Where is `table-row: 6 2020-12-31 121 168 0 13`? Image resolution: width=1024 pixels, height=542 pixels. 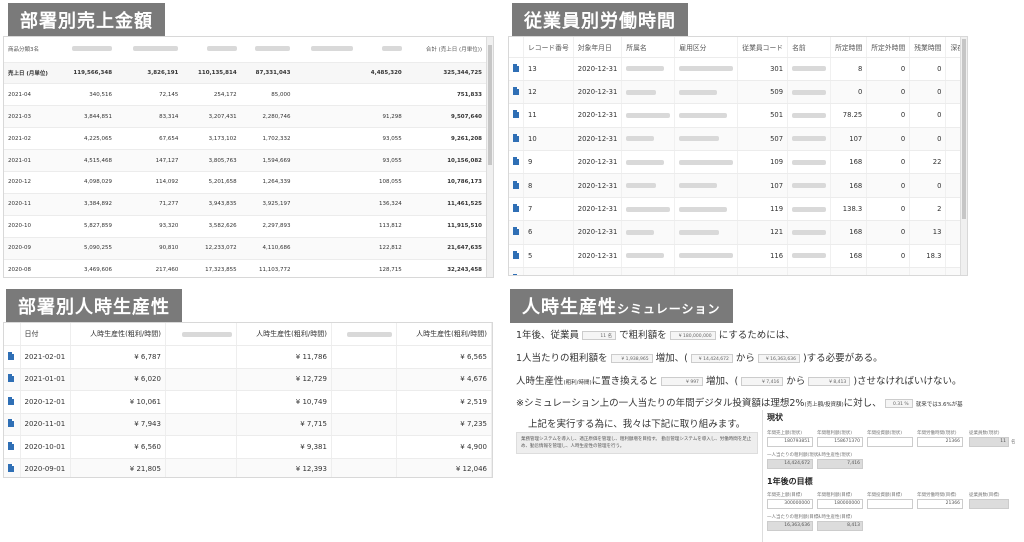
table-row: 6 2020-12-31 121 168 0 13 is located at coordinates (738, 232).